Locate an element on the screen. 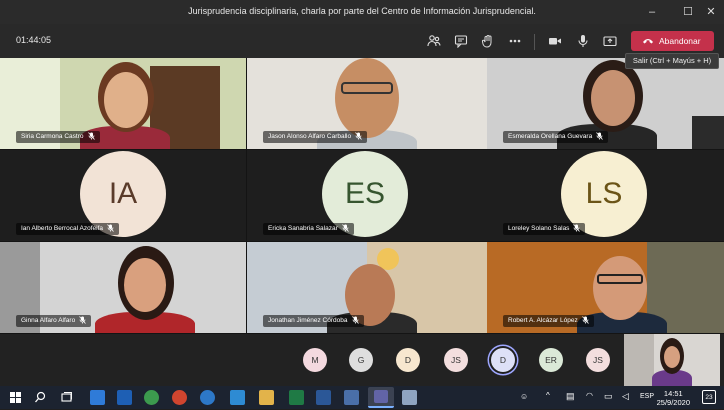 The height and width of the screenshot is (410, 724). word-icon is located at coordinates (323, 397).